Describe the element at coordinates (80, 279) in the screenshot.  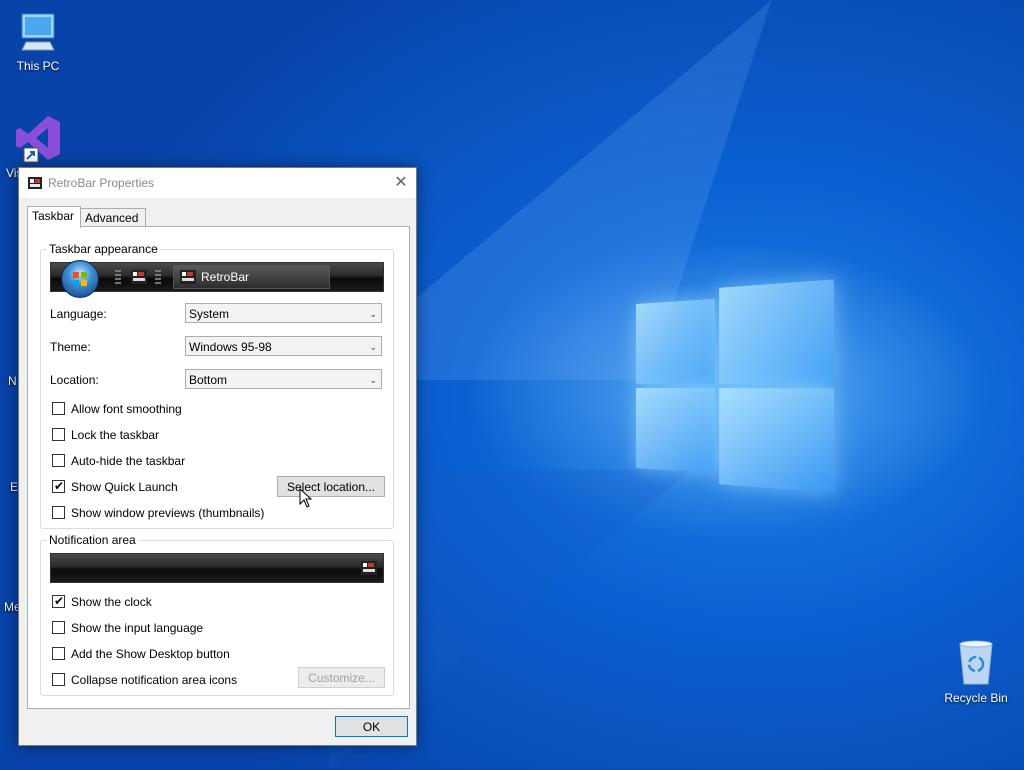
I see `start-orb-icon` at that location.